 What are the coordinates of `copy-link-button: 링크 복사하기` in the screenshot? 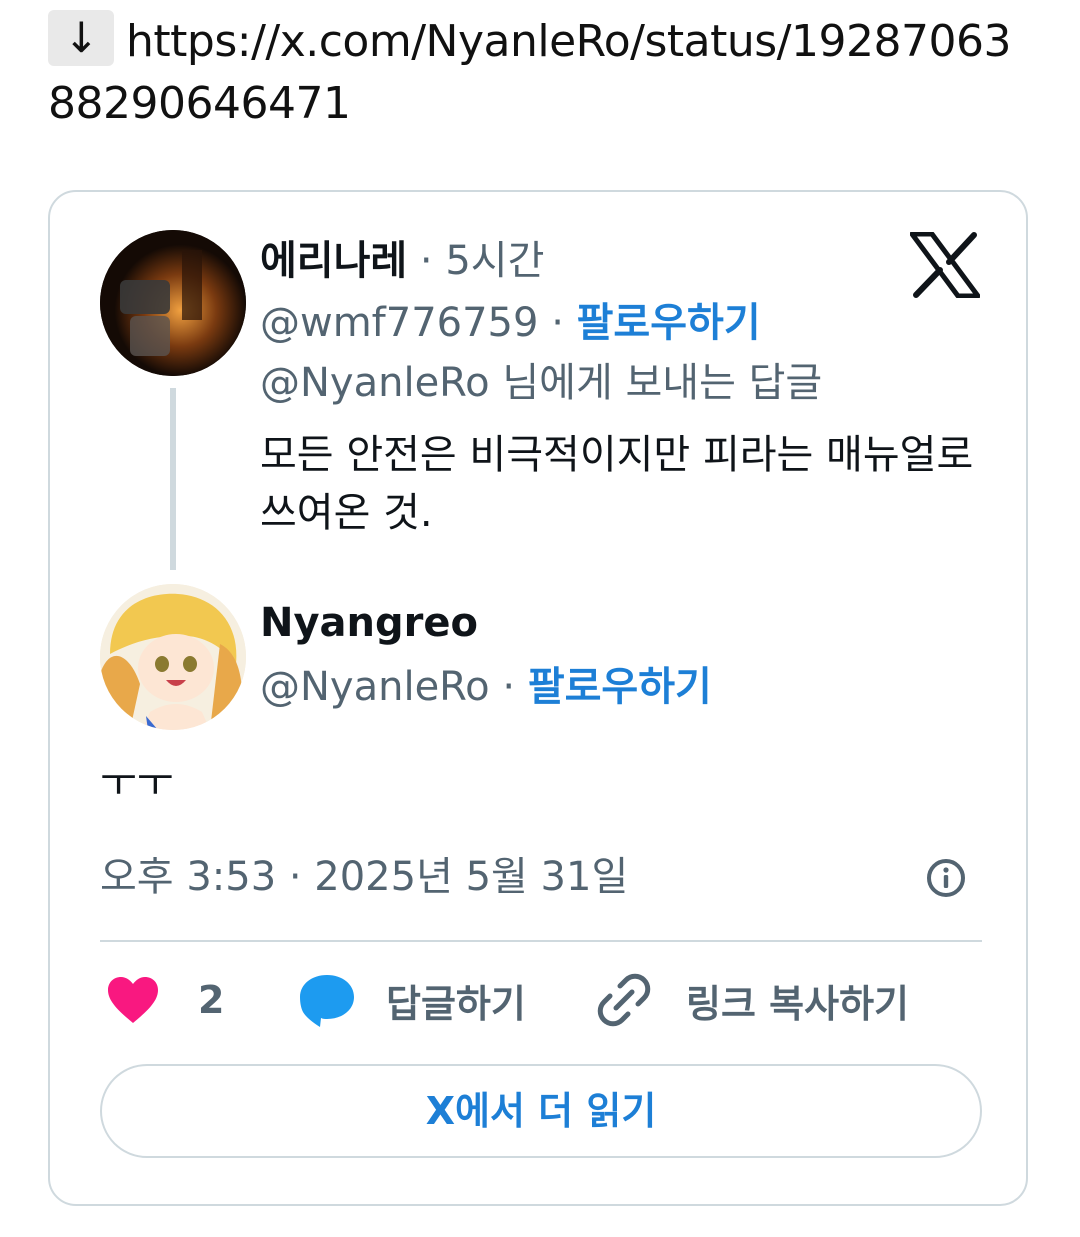 It's located at (752, 1000).